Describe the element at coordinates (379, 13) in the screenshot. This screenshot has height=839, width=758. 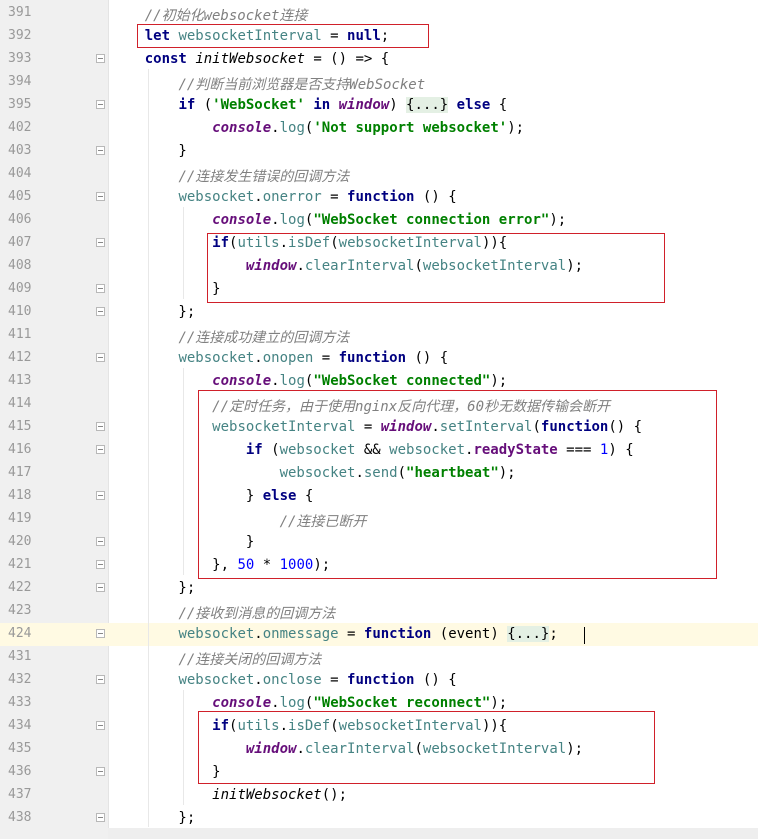
I see `code-line: 391 //初始化websocket连接` at that location.